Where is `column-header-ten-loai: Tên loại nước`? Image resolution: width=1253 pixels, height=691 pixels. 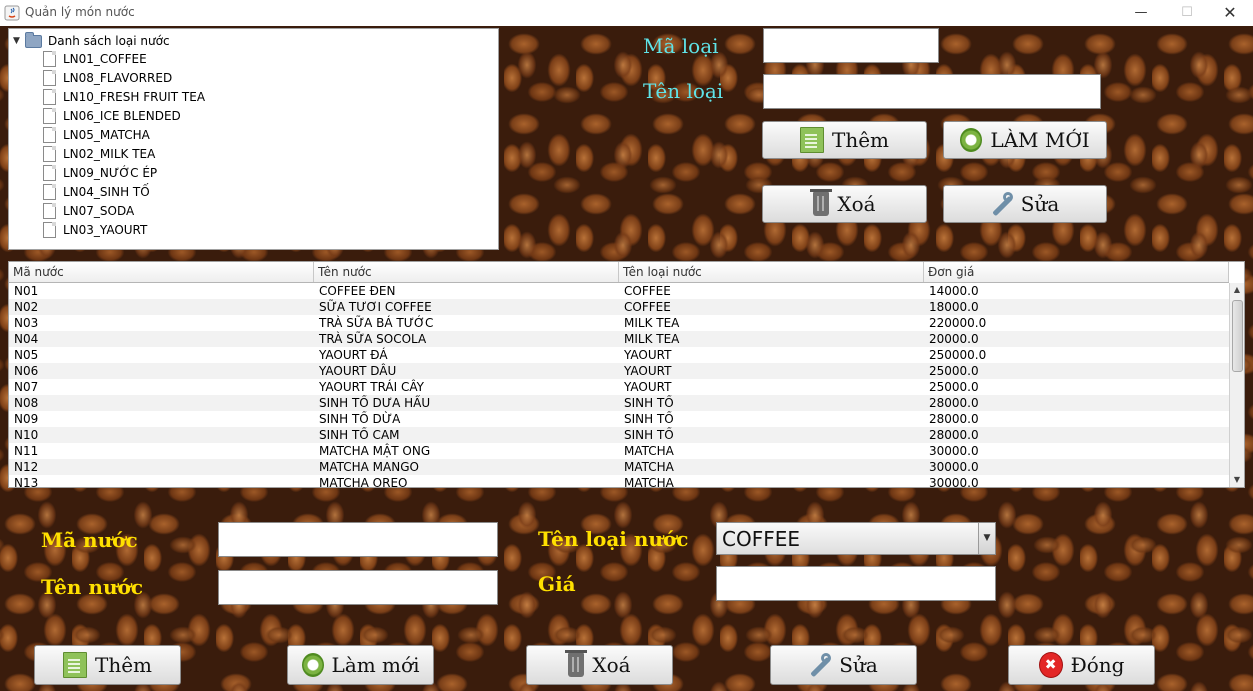
column-header-ten-loai: Tên loại nước is located at coordinates (771, 272).